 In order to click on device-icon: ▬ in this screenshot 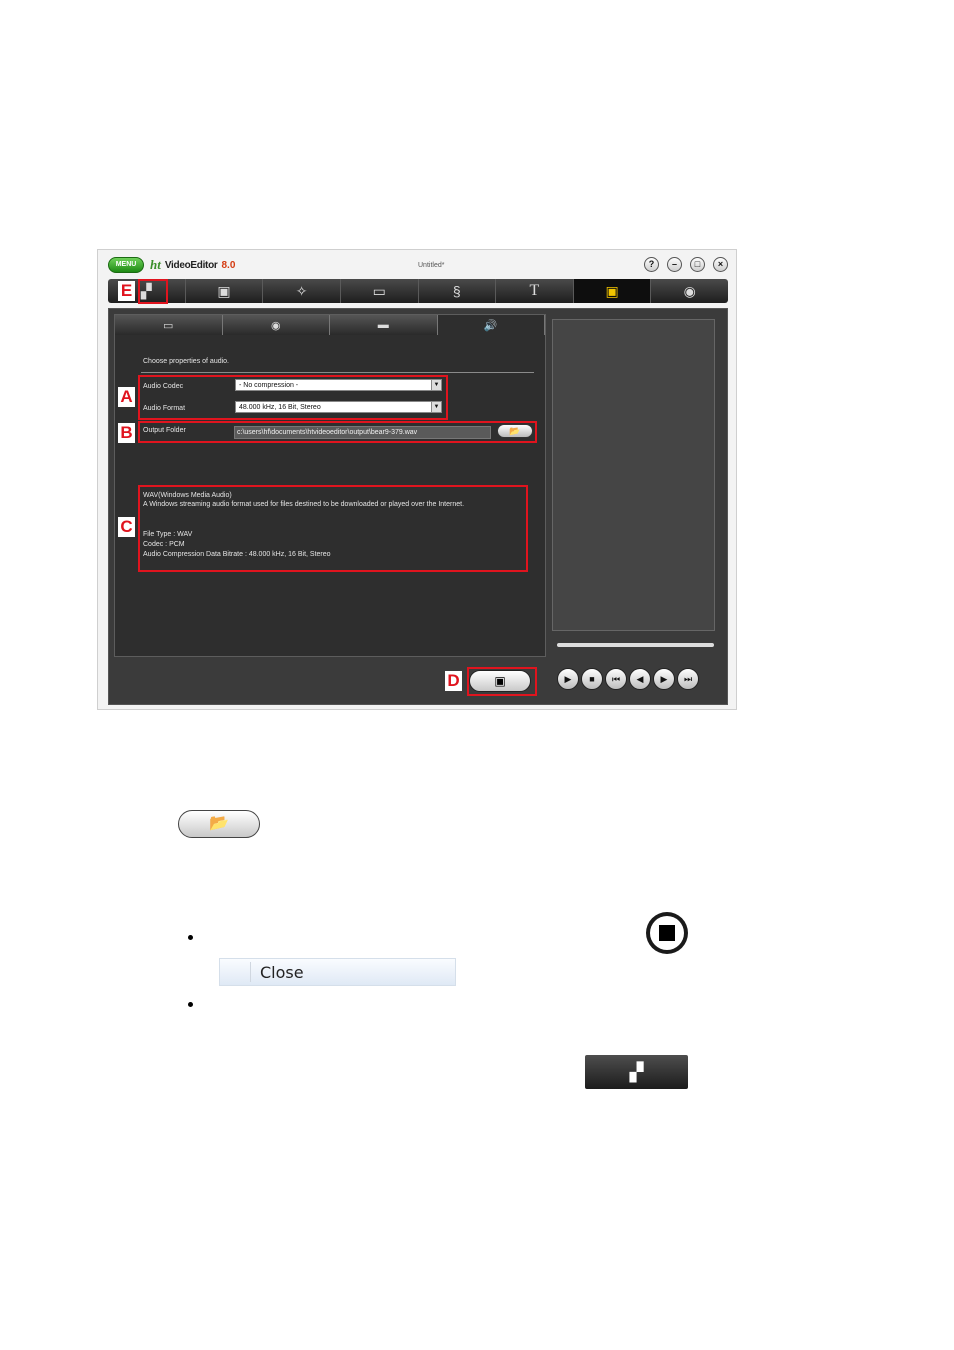, I will do `click(383, 325)`.